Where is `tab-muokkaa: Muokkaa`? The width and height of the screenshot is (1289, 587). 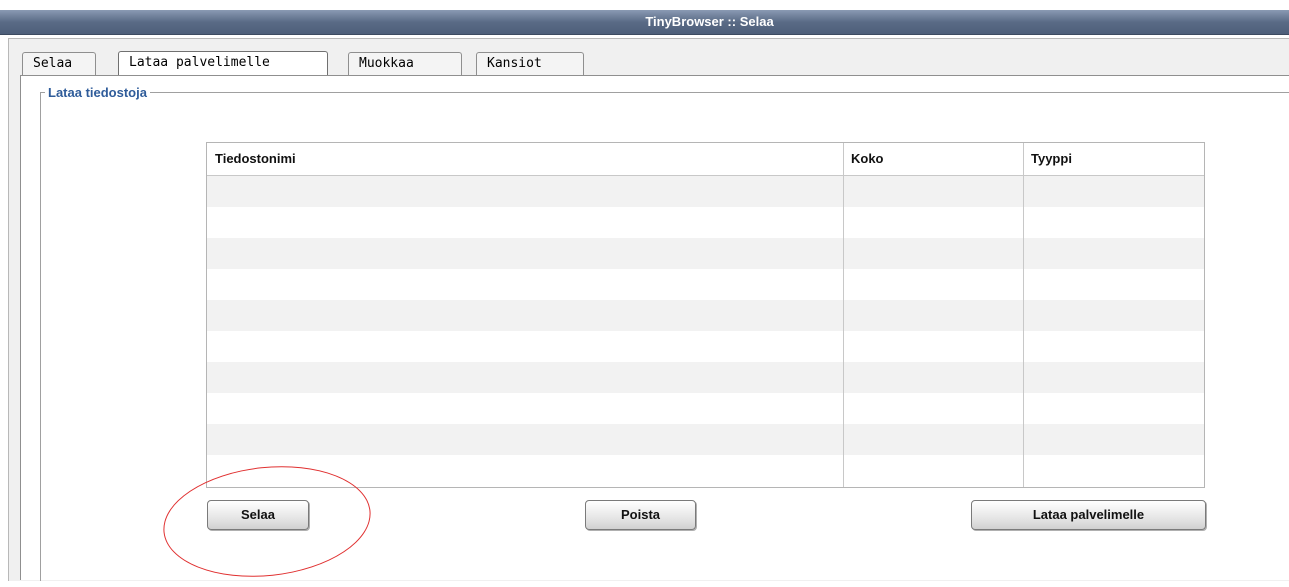 tab-muokkaa: Muokkaa is located at coordinates (405, 63).